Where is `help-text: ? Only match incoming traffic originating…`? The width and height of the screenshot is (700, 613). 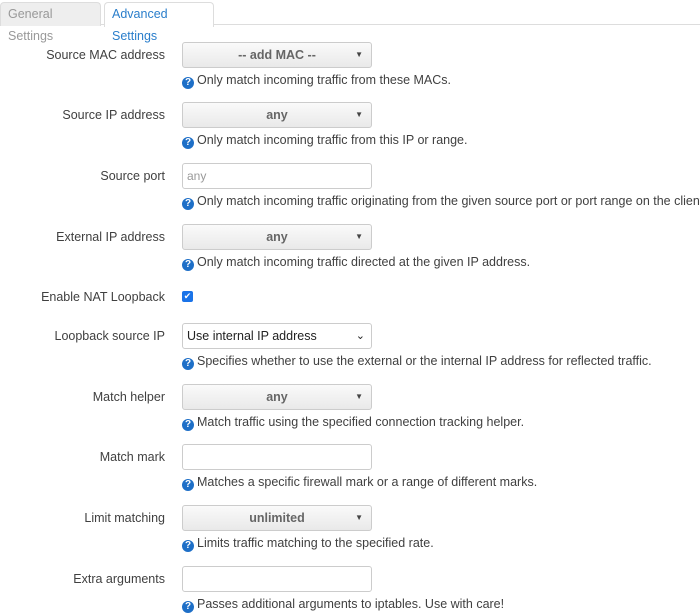
help-text: ? Only match incoming traffic originating… is located at coordinates (441, 202).